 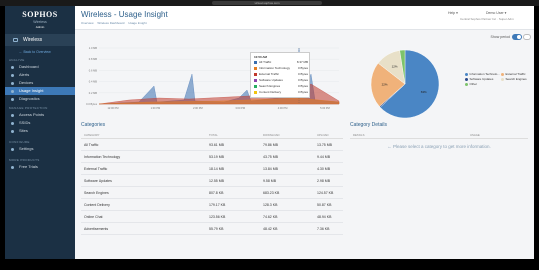 I want to click on pie-legend-item: Search Engines, so click(x=519, y=79).